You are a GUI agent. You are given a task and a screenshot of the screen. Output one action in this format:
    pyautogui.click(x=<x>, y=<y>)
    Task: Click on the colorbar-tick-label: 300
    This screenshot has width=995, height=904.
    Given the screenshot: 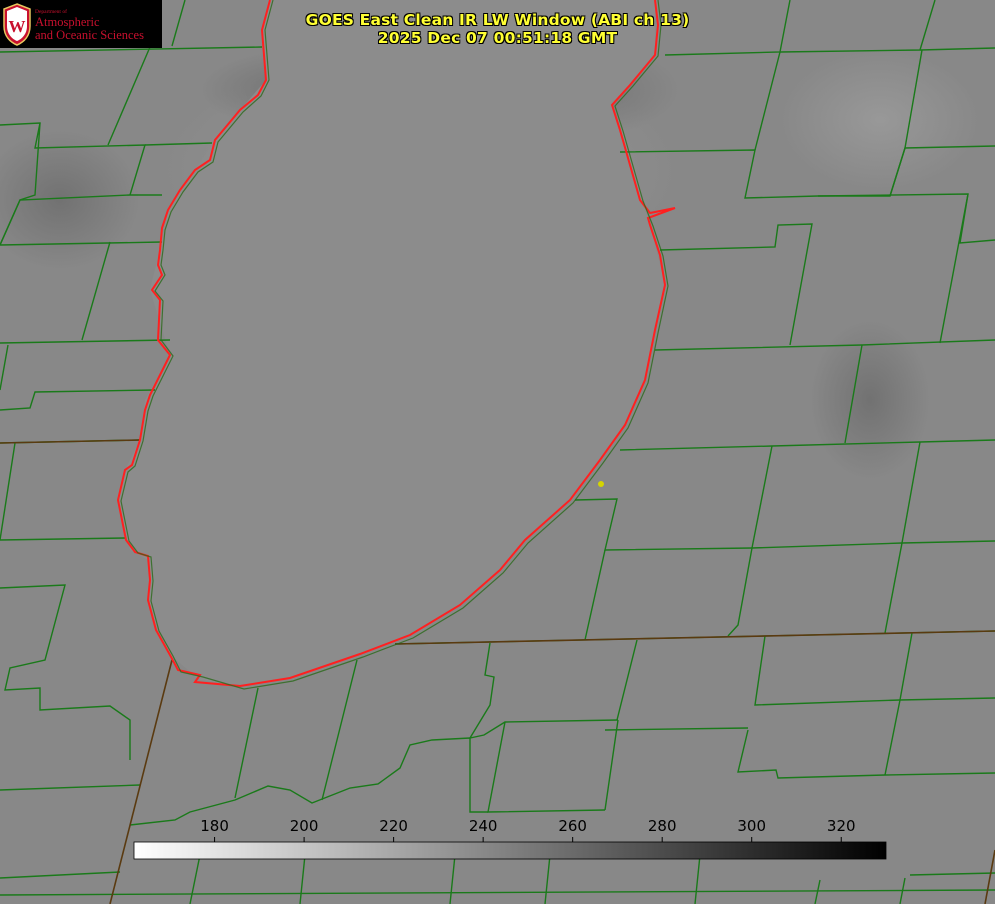 What is the action you would take?
    pyautogui.click(x=751, y=826)
    